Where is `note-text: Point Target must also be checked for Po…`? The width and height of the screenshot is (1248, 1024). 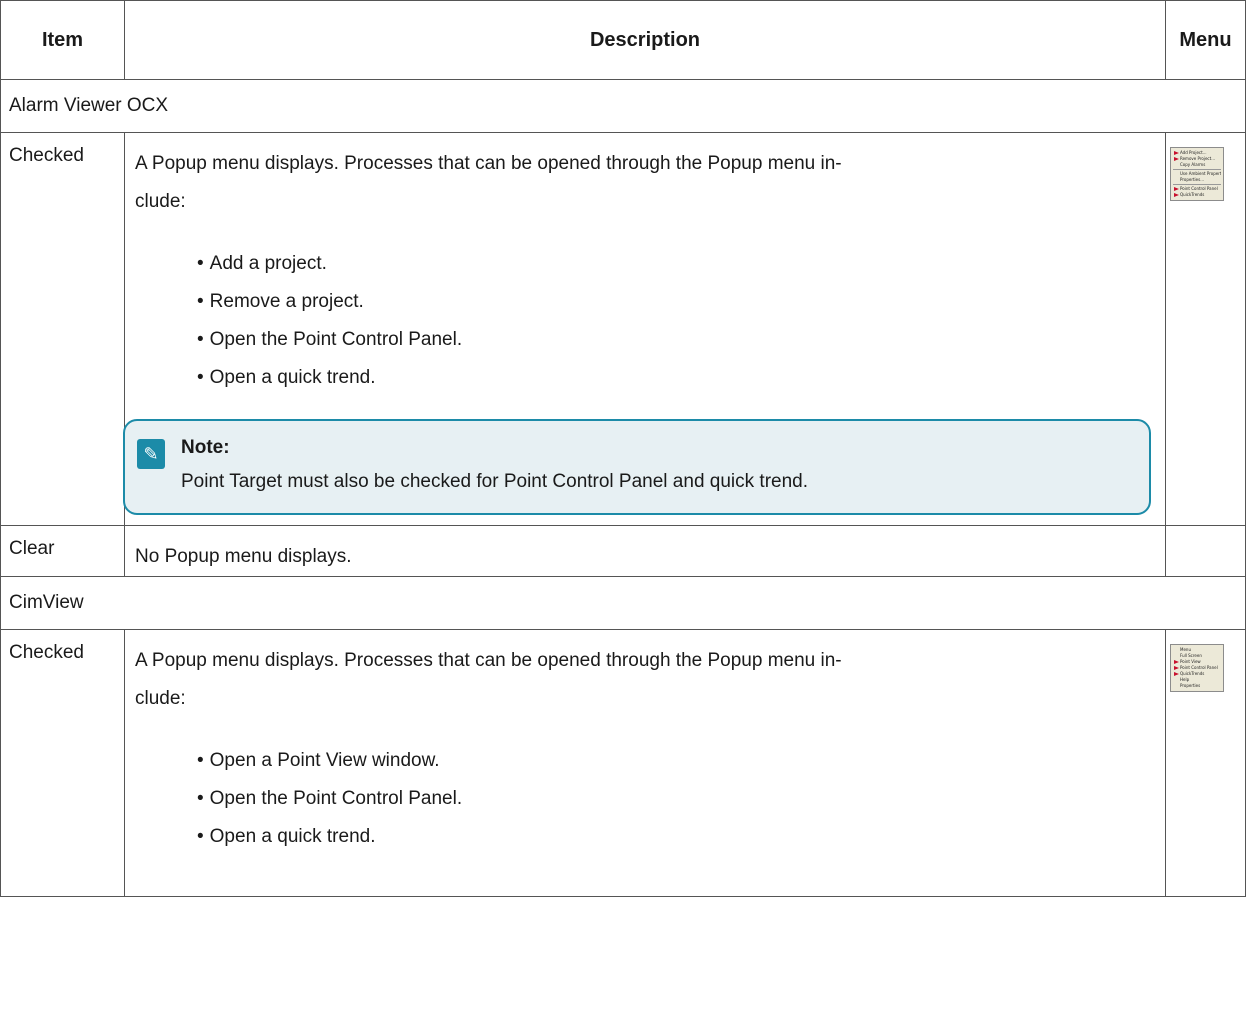 note-text: Point Target must also be checked for Po… is located at coordinates (495, 481).